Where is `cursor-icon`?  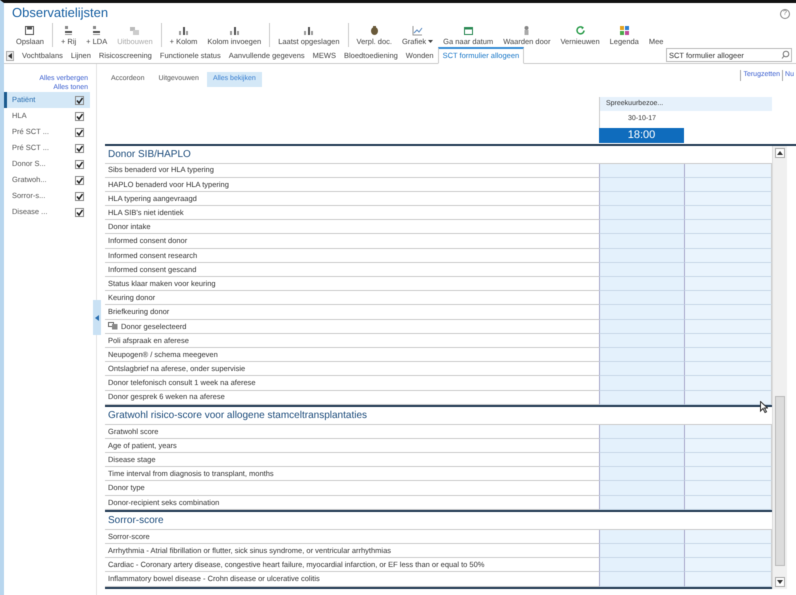
cursor-icon is located at coordinates (764, 406).